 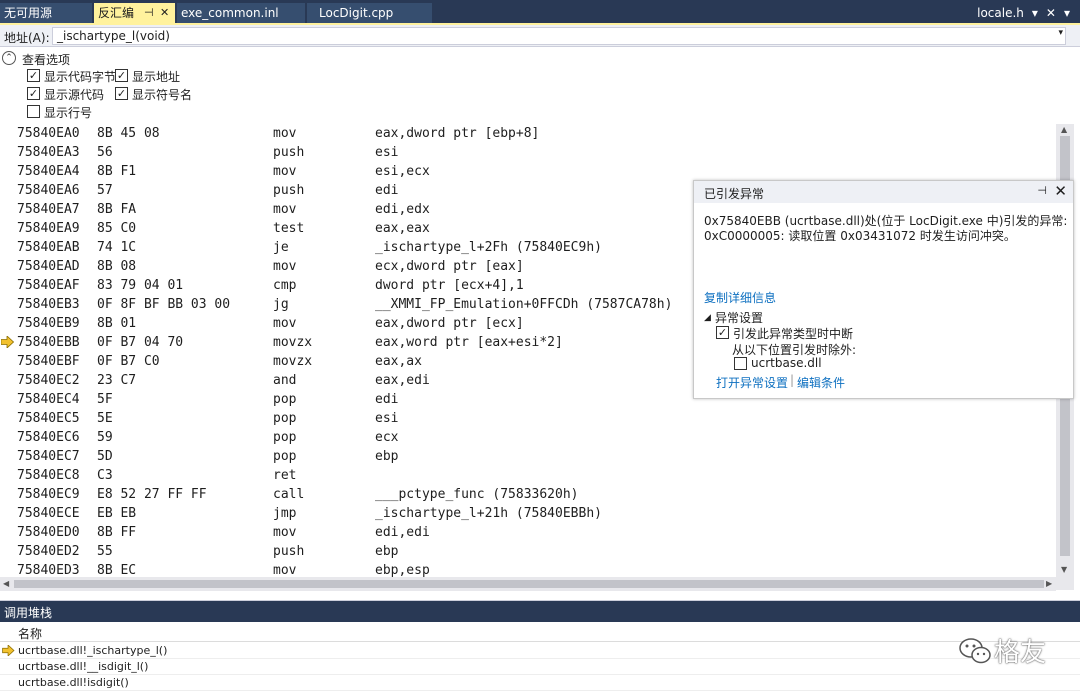 What do you see at coordinates (241, 13) in the screenshot?
I see `tab-exe-common: exe_common.inl` at bounding box center [241, 13].